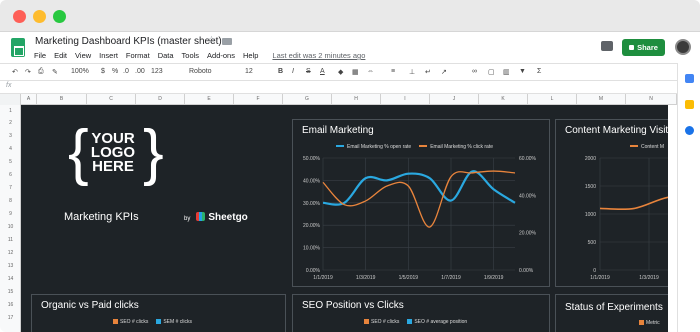 The width and height of the screenshot is (700, 332). Describe the element at coordinates (153, 152) in the screenshot. I see `right-brace-glyph: }` at that location.